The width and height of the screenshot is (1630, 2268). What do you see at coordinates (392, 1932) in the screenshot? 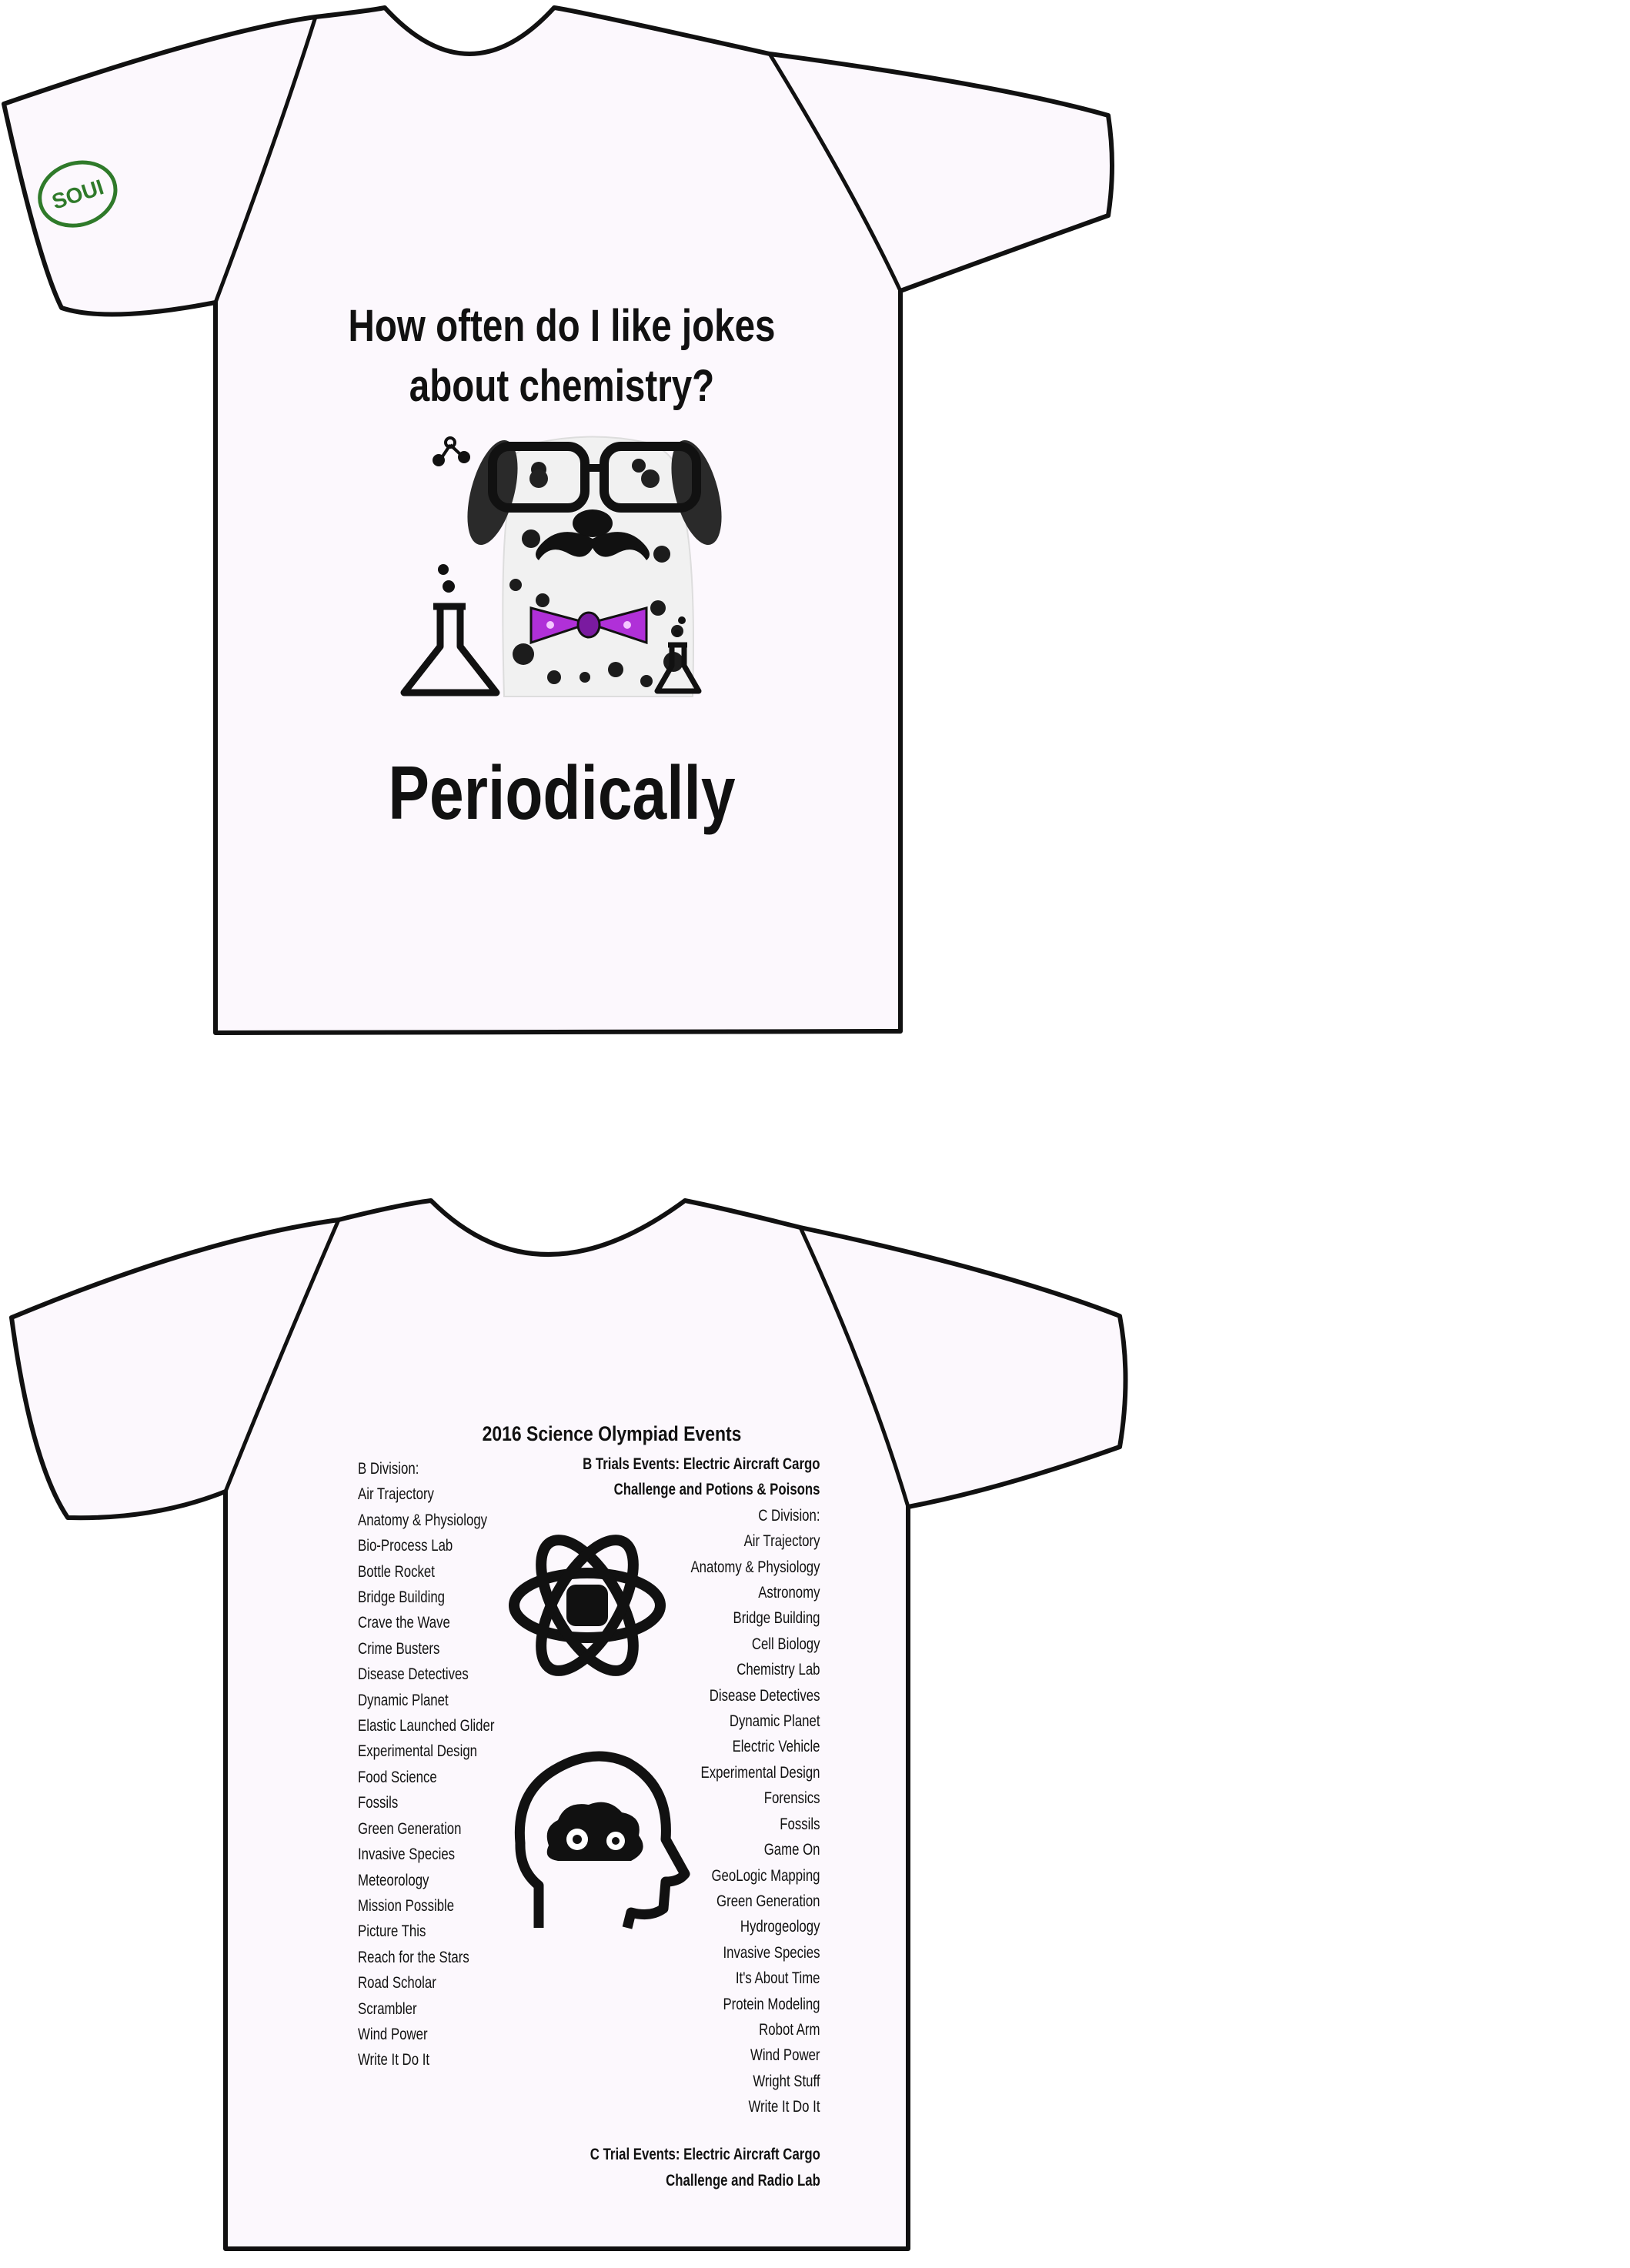
I see `event-item: Picture This` at bounding box center [392, 1932].